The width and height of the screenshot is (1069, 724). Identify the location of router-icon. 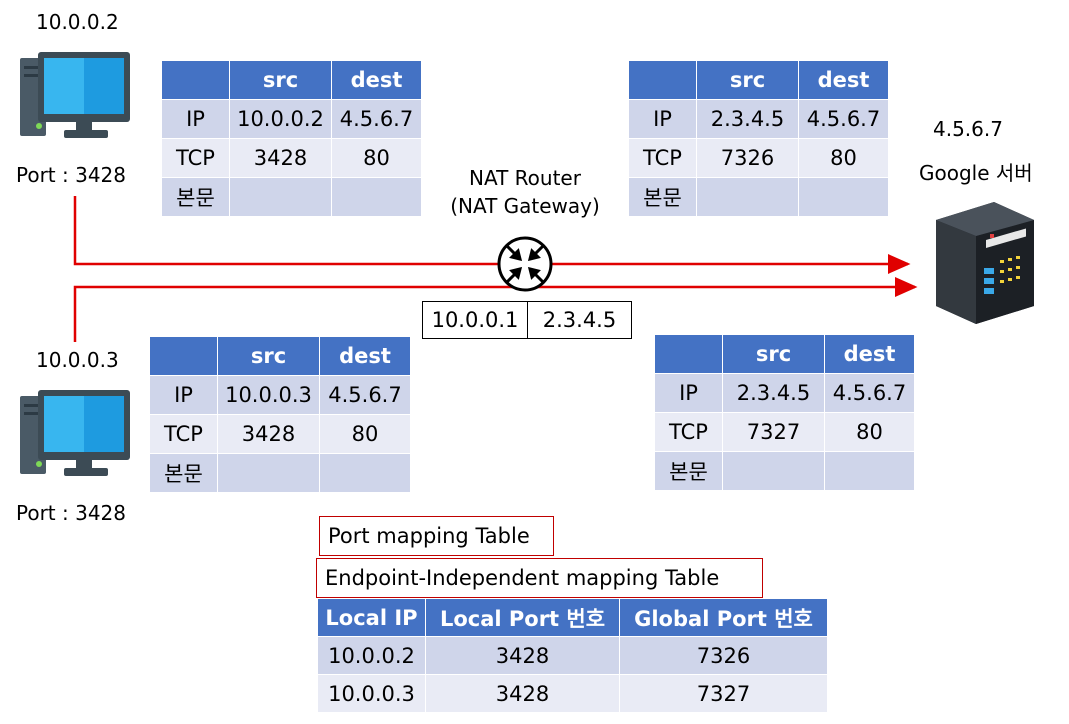
(525, 264).